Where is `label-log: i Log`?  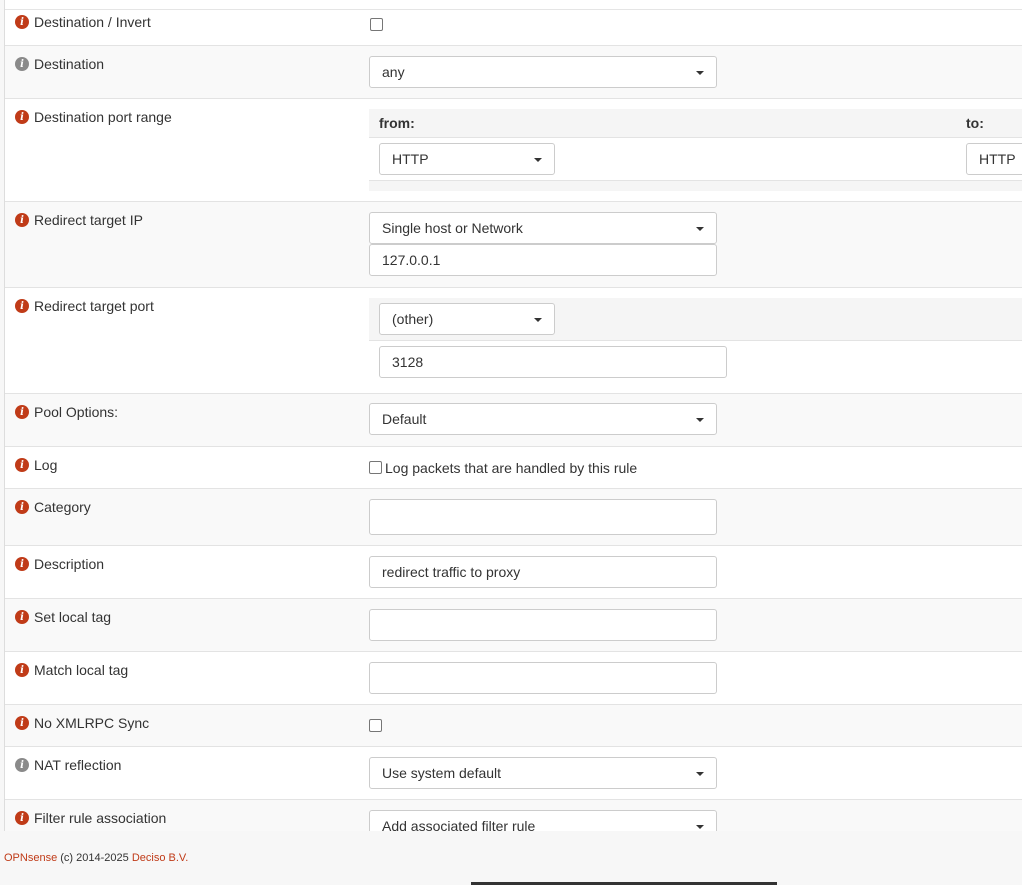 label-log: i Log is located at coordinates (36, 465).